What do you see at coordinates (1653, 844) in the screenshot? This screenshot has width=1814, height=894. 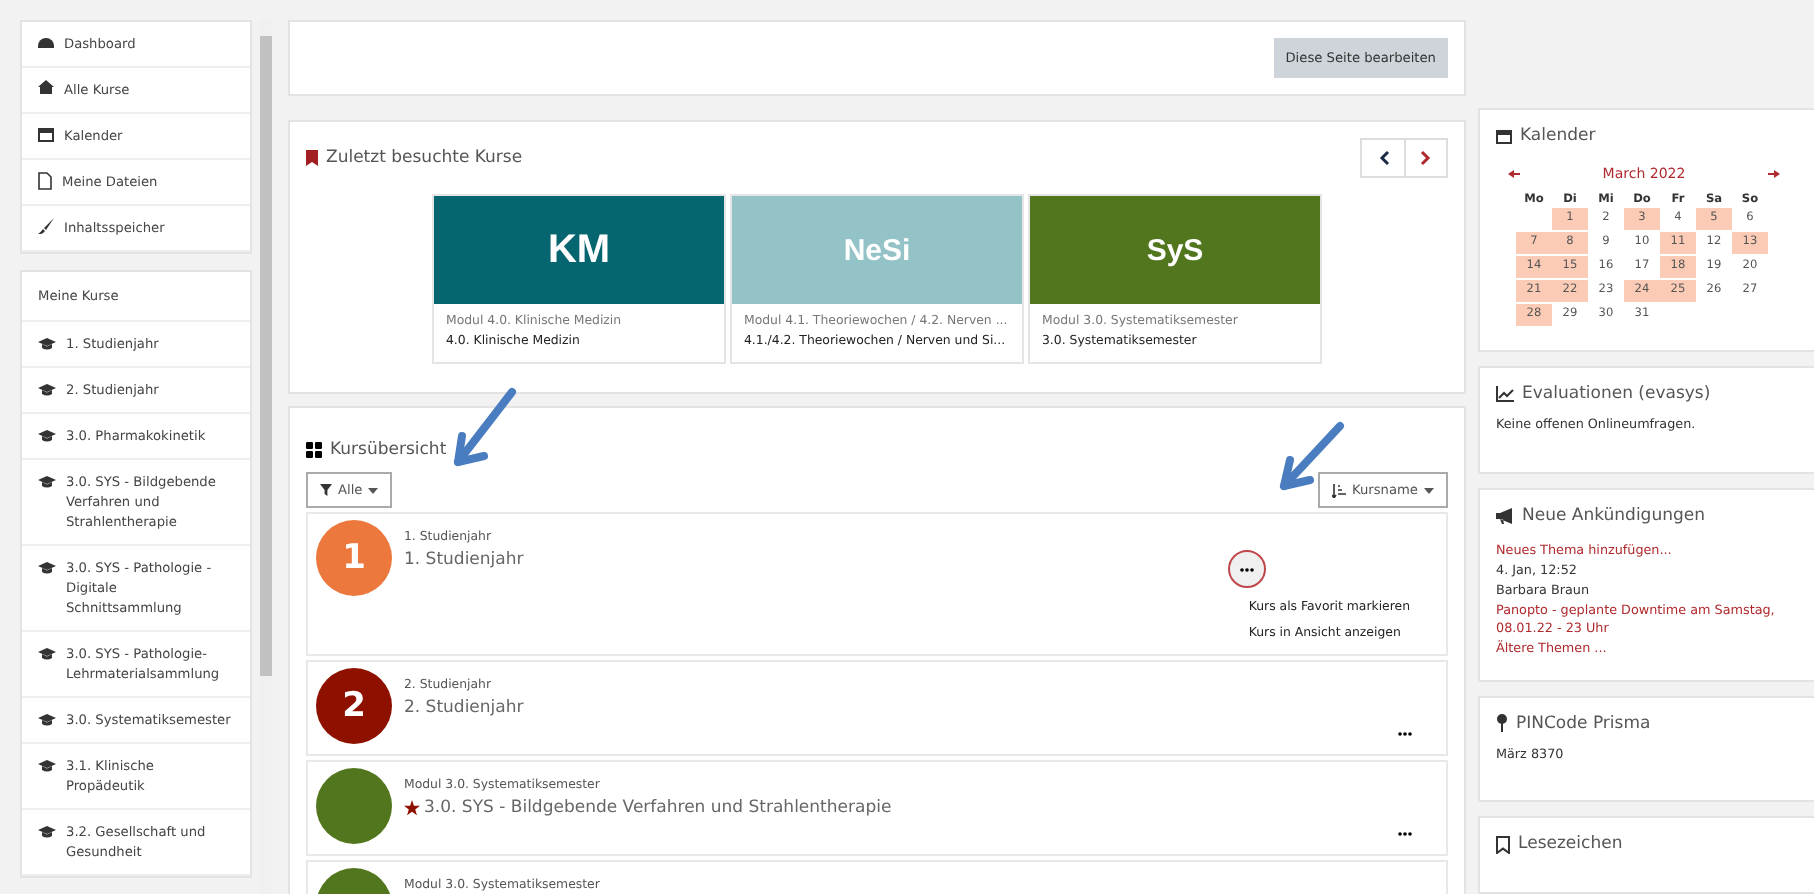 I see `panel-title: Lesezeichen` at bounding box center [1653, 844].